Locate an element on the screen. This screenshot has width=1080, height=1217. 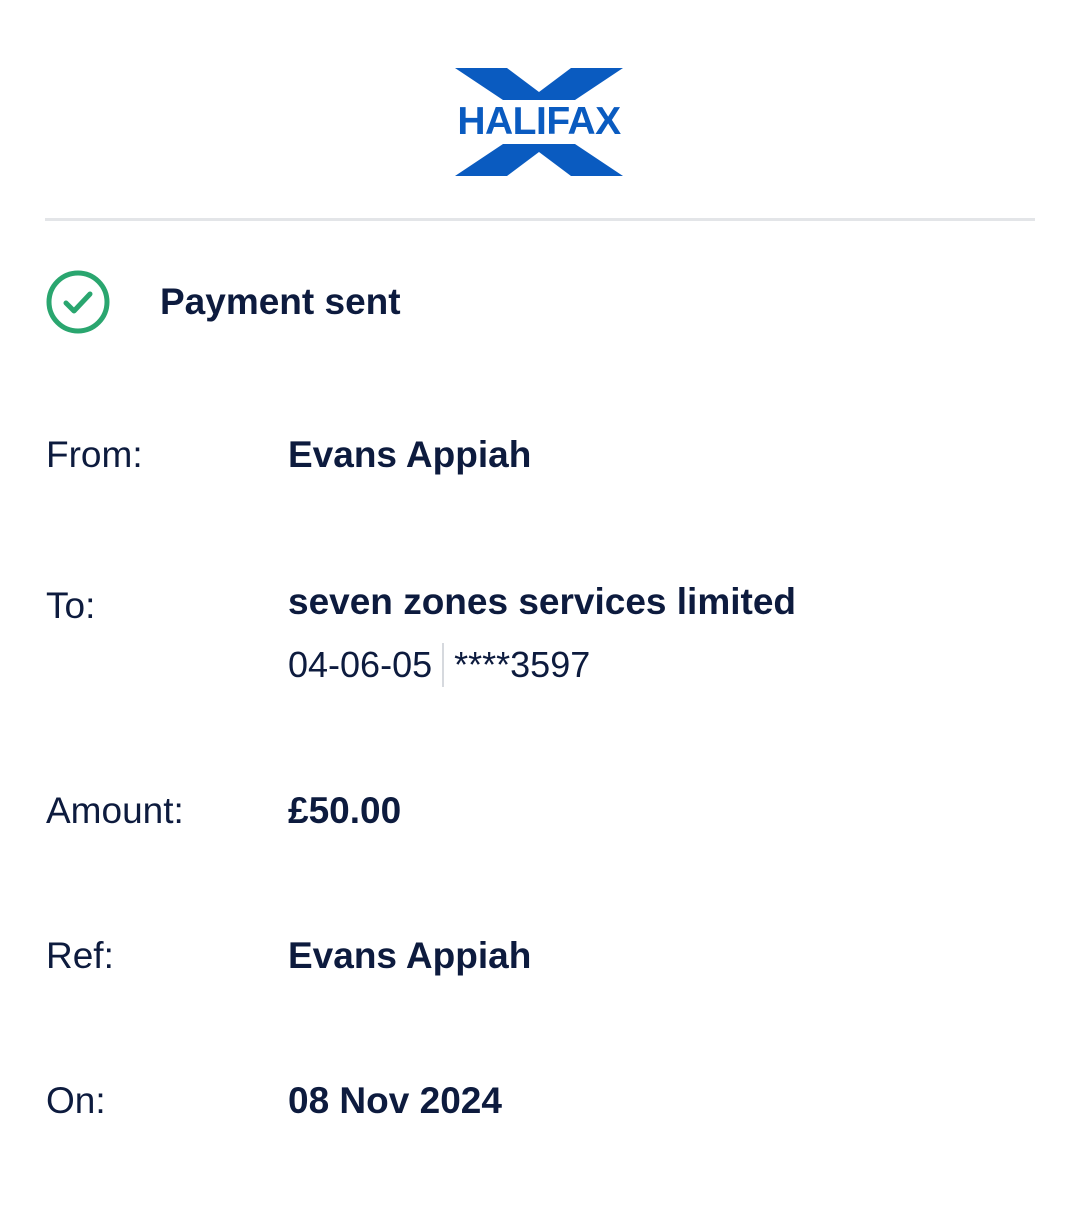
to-value: seven zones services limited is located at coordinates (542, 601).